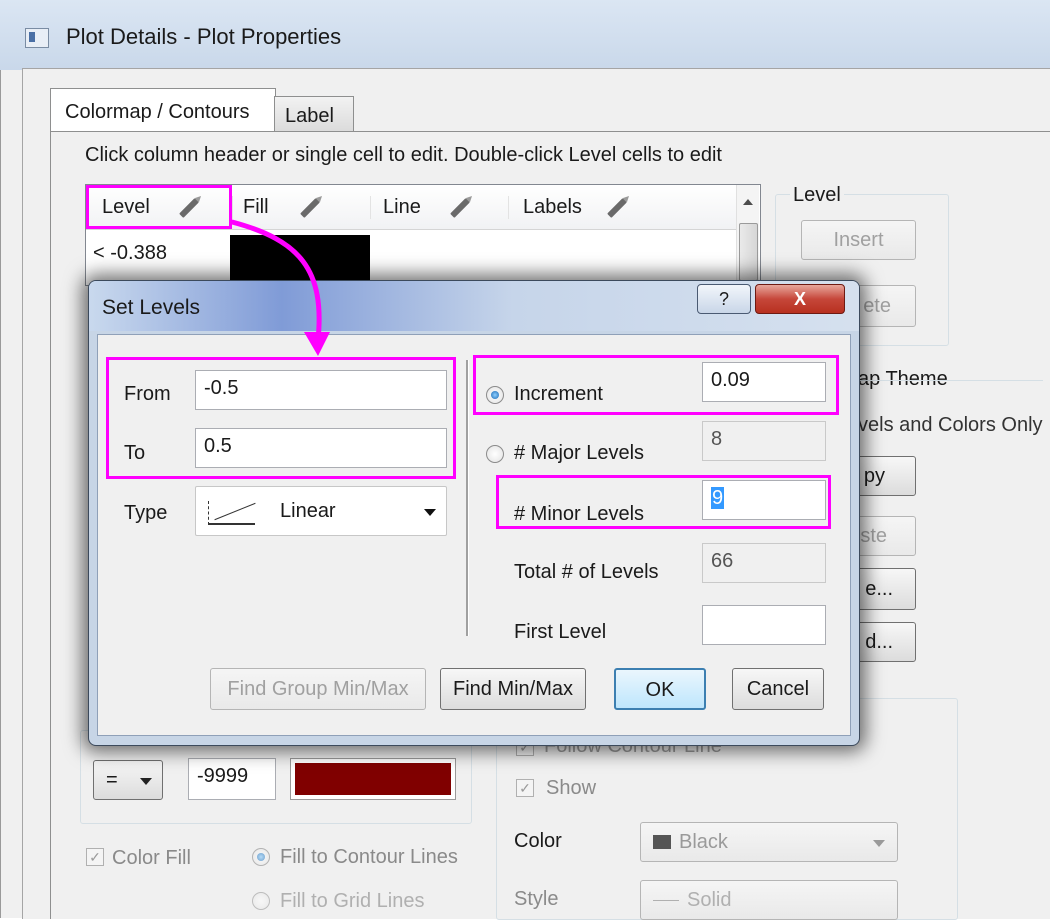  I want to click on show-checkbox: ✓, so click(525, 788).